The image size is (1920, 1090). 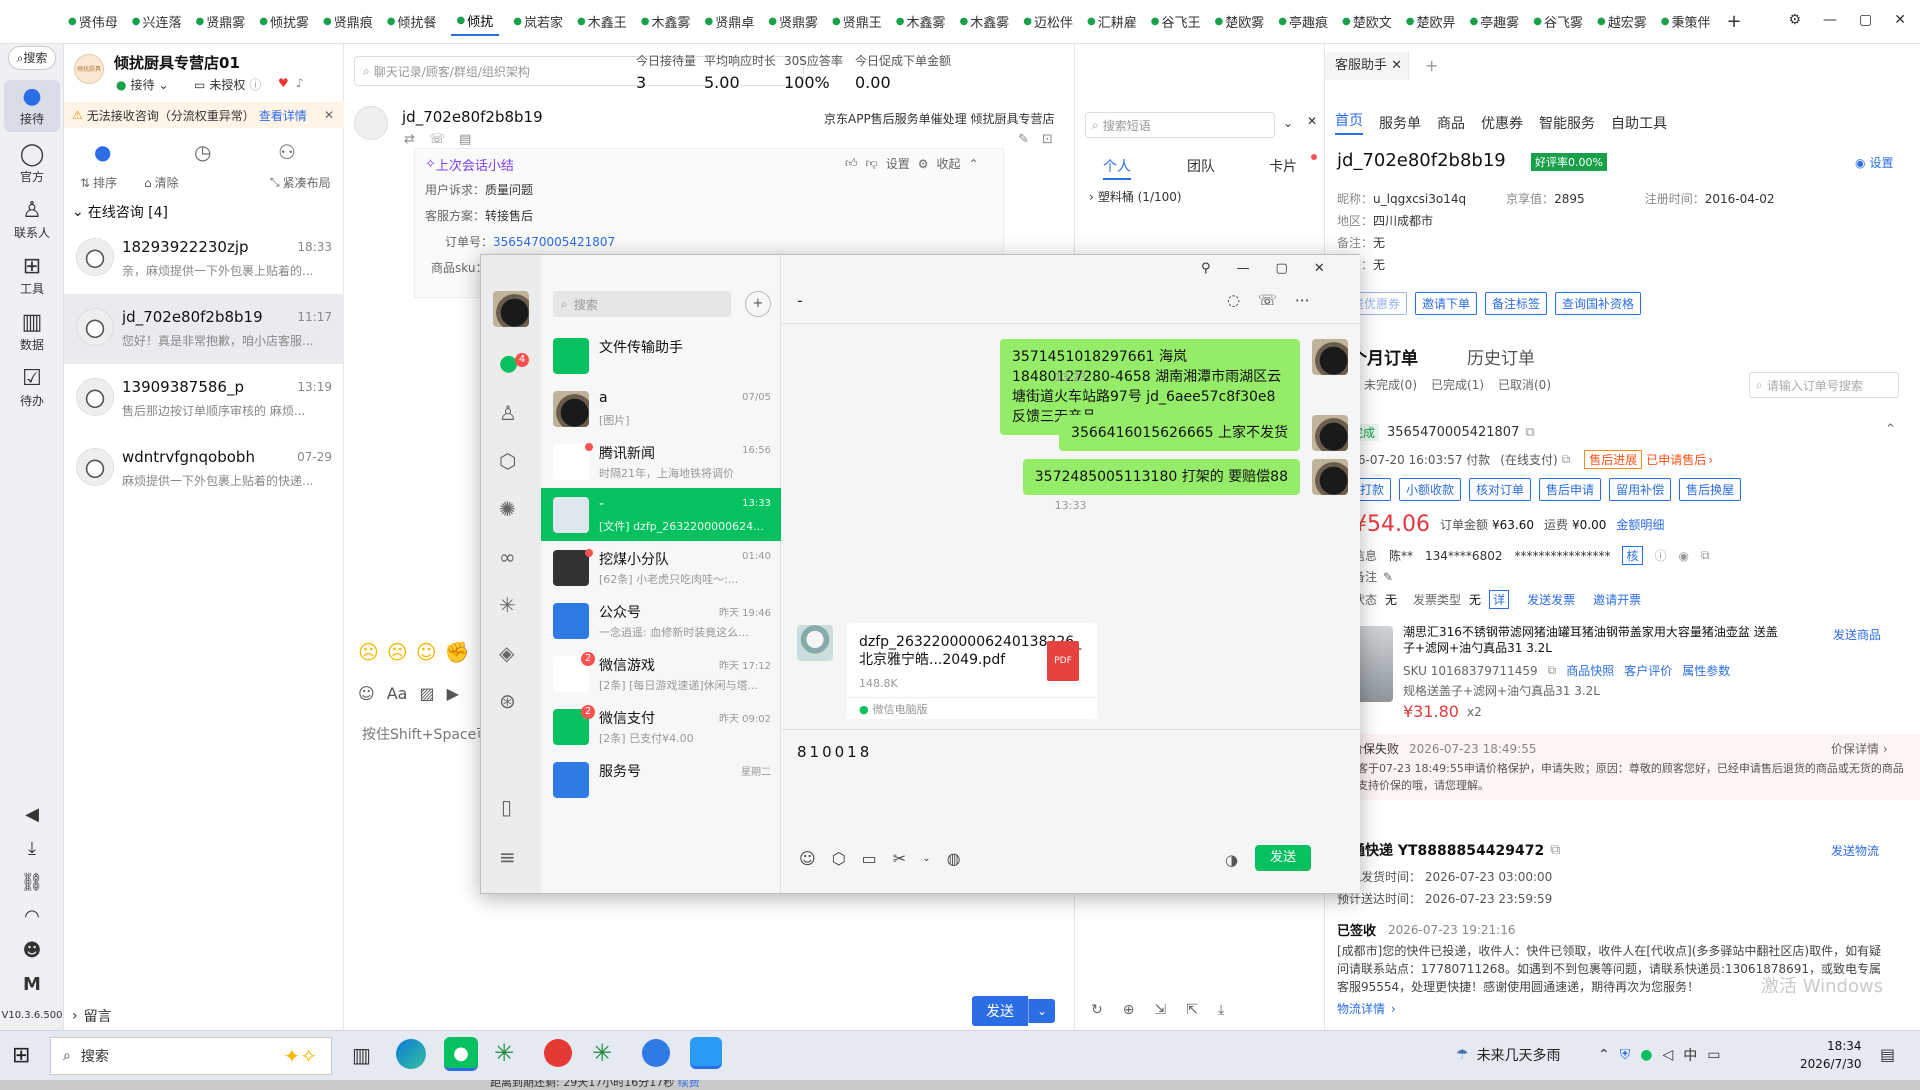 What do you see at coordinates (872, 163) in the screenshot?
I see `thumb-down-icon: 👎︎` at bounding box center [872, 163].